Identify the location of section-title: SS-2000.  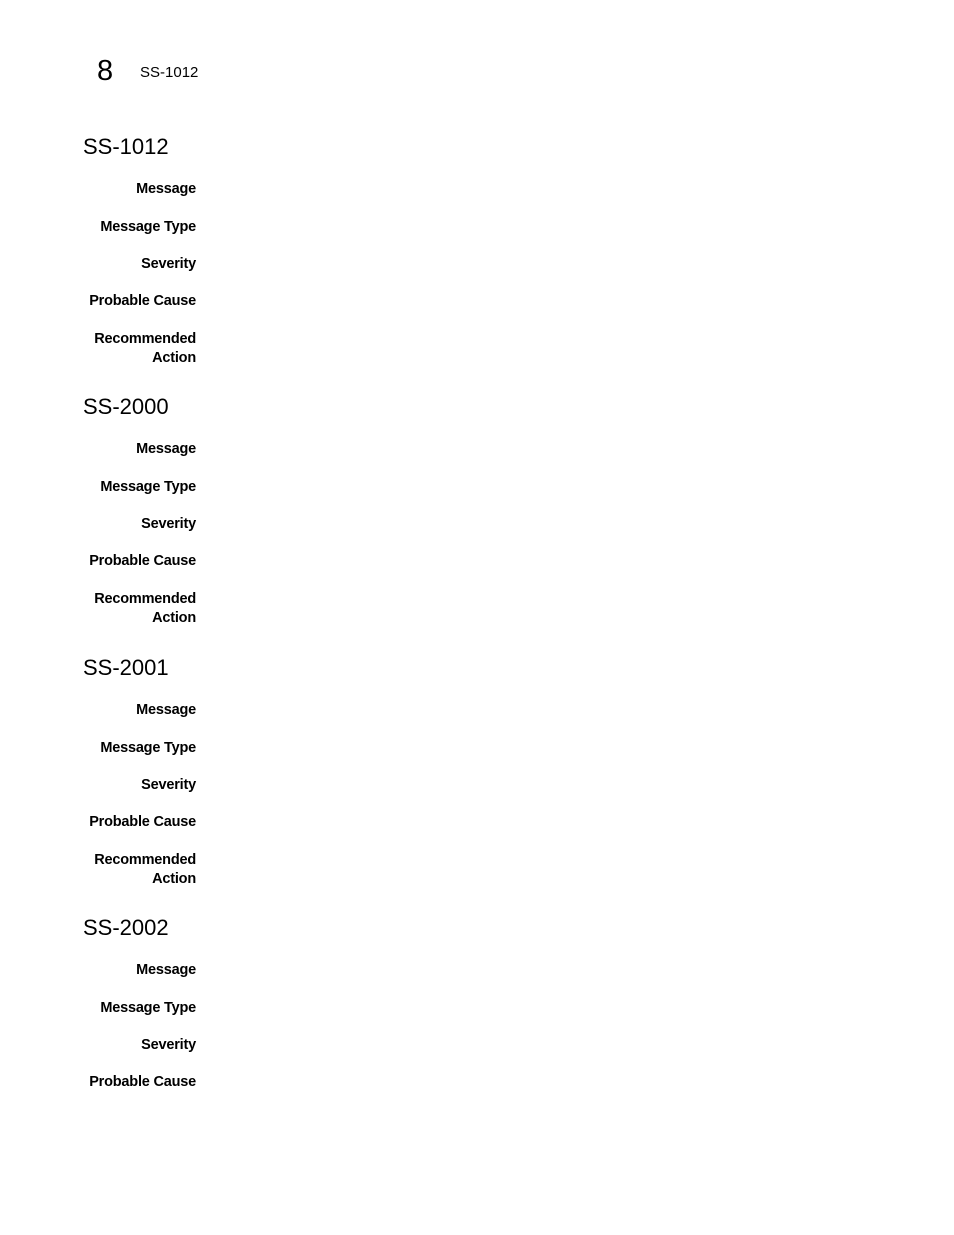
(126, 406).